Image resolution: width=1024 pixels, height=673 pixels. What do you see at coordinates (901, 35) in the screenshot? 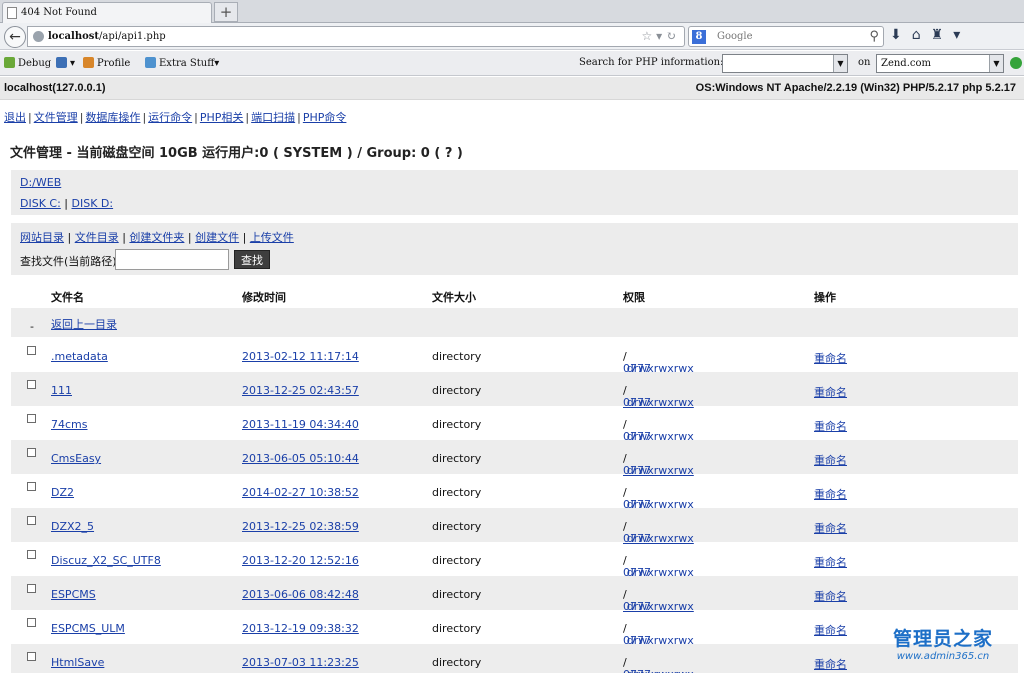
I see `download-icon: ⬇` at bounding box center [901, 35].